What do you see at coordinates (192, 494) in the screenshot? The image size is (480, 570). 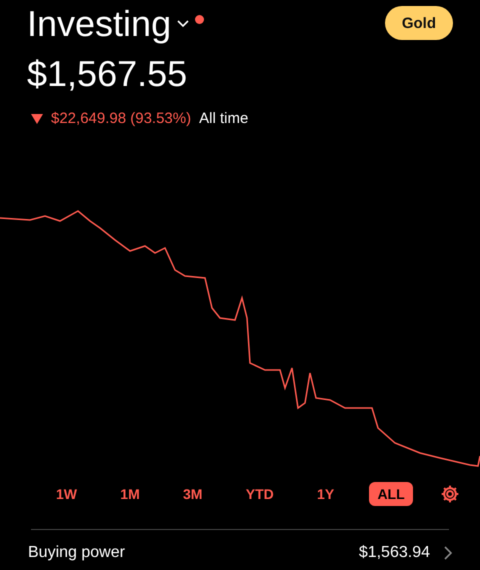 I see `range-tab: 3M` at bounding box center [192, 494].